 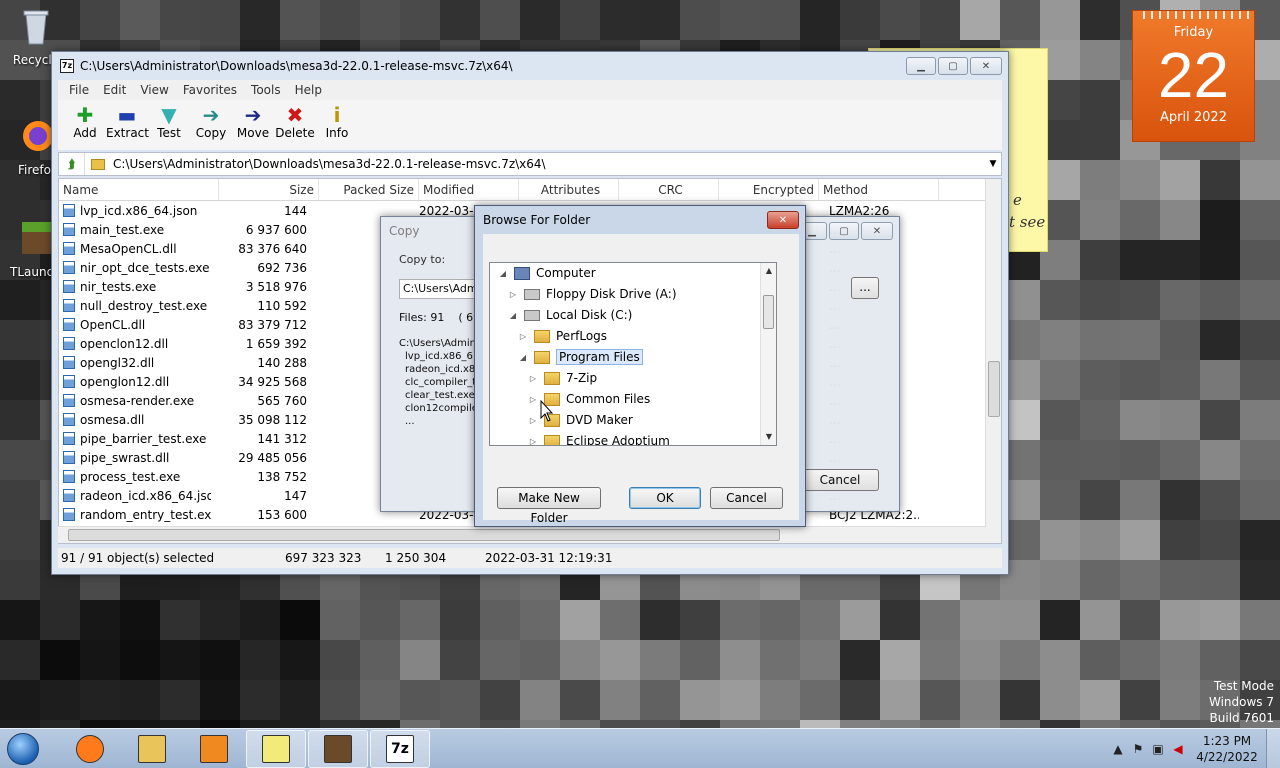 I want to click on taskbar-app-media-player, so click(x=214, y=749).